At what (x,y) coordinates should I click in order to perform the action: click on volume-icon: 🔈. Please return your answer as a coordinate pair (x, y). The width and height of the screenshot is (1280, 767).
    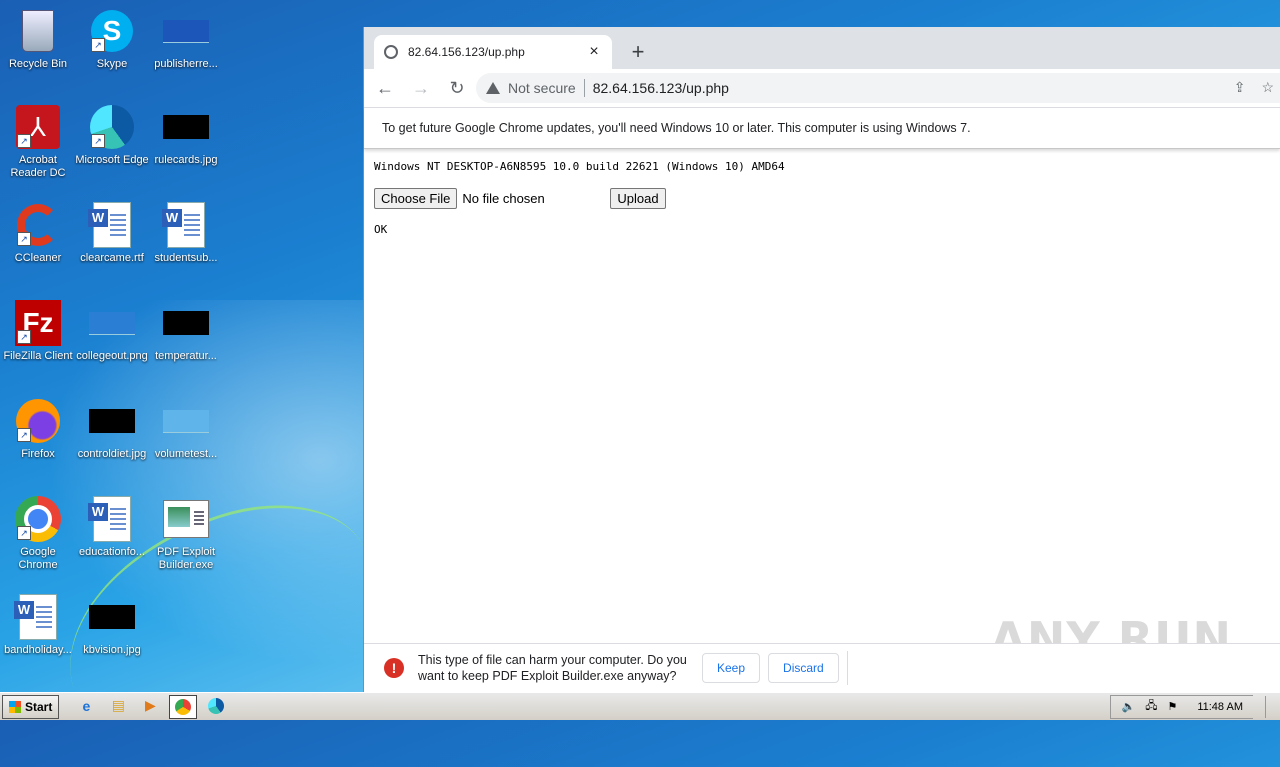
    Looking at the image, I should click on (1128, 706).